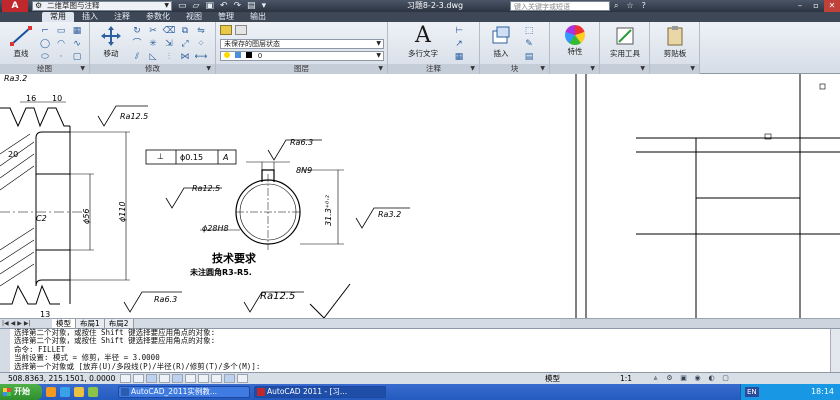 The height and width of the screenshot is (400, 840). What do you see at coordinates (242, 378) in the screenshot?
I see `qp-toggle` at bounding box center [242, 378].